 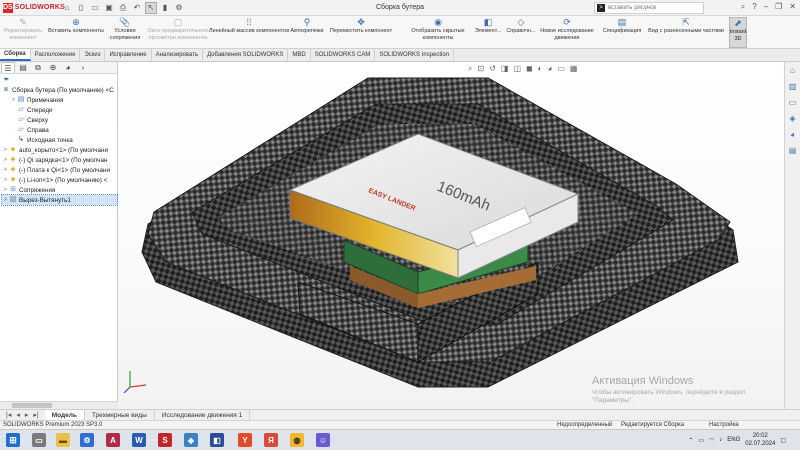 I want to click on prev-tab-icon: ◂, so click(x=18, y=415).